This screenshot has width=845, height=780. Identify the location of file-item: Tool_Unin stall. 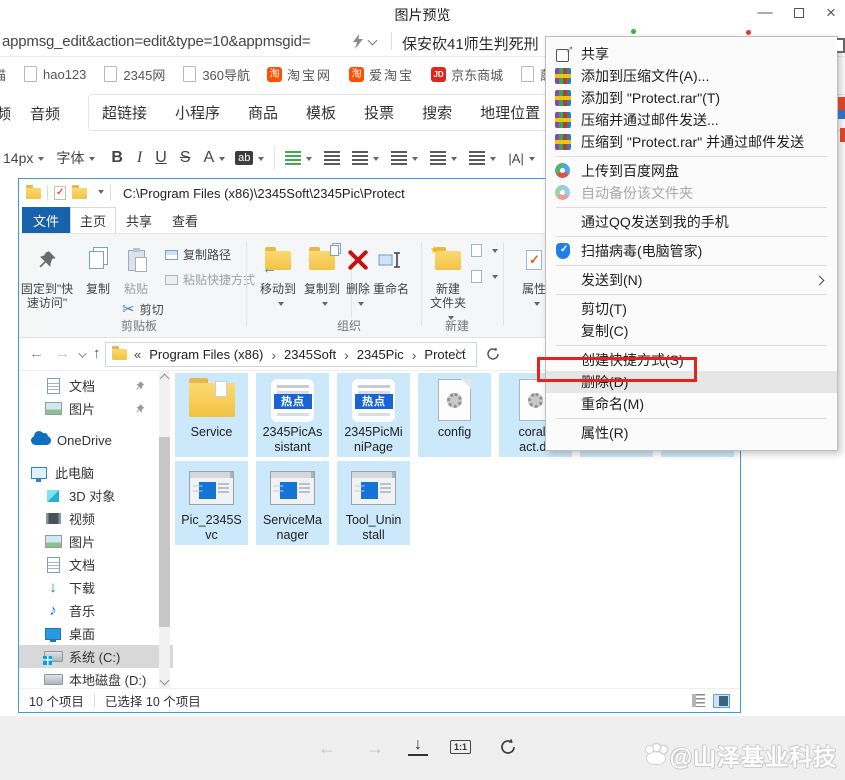
(373, 503).